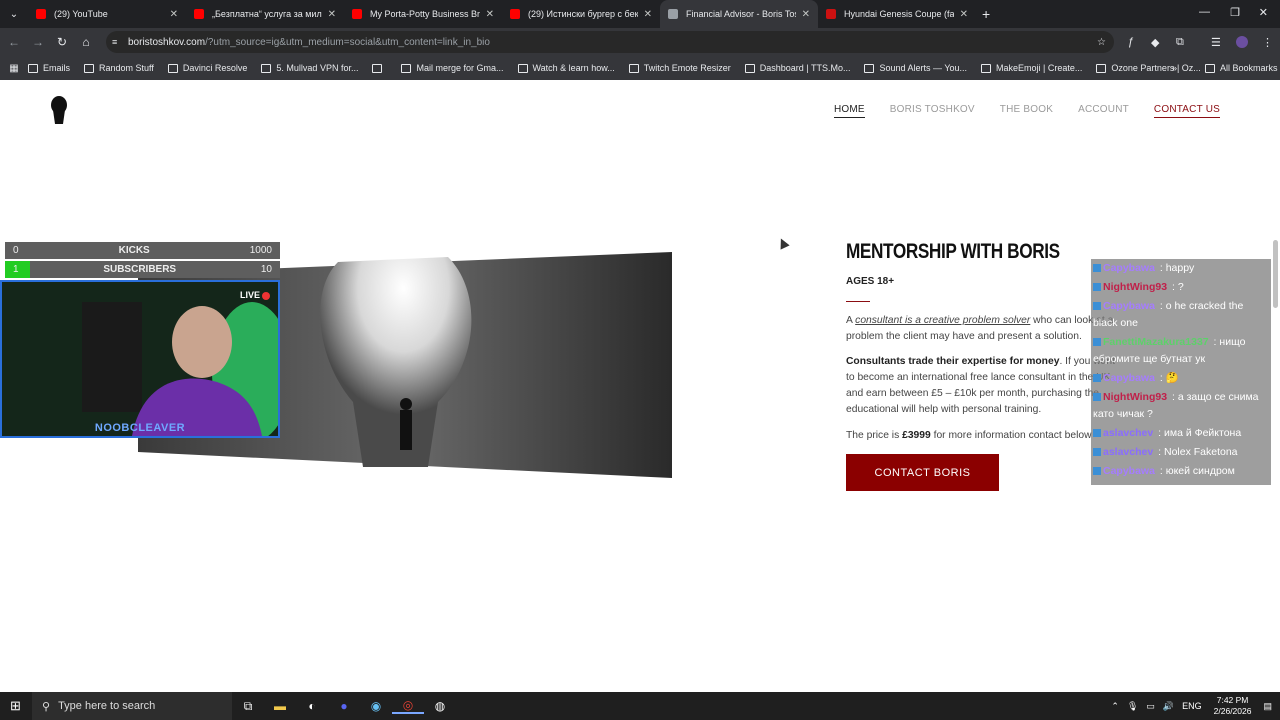 This screenshot has height=720, width=1280. I want to click on live-indicator: LIVE, so click(255, 295).